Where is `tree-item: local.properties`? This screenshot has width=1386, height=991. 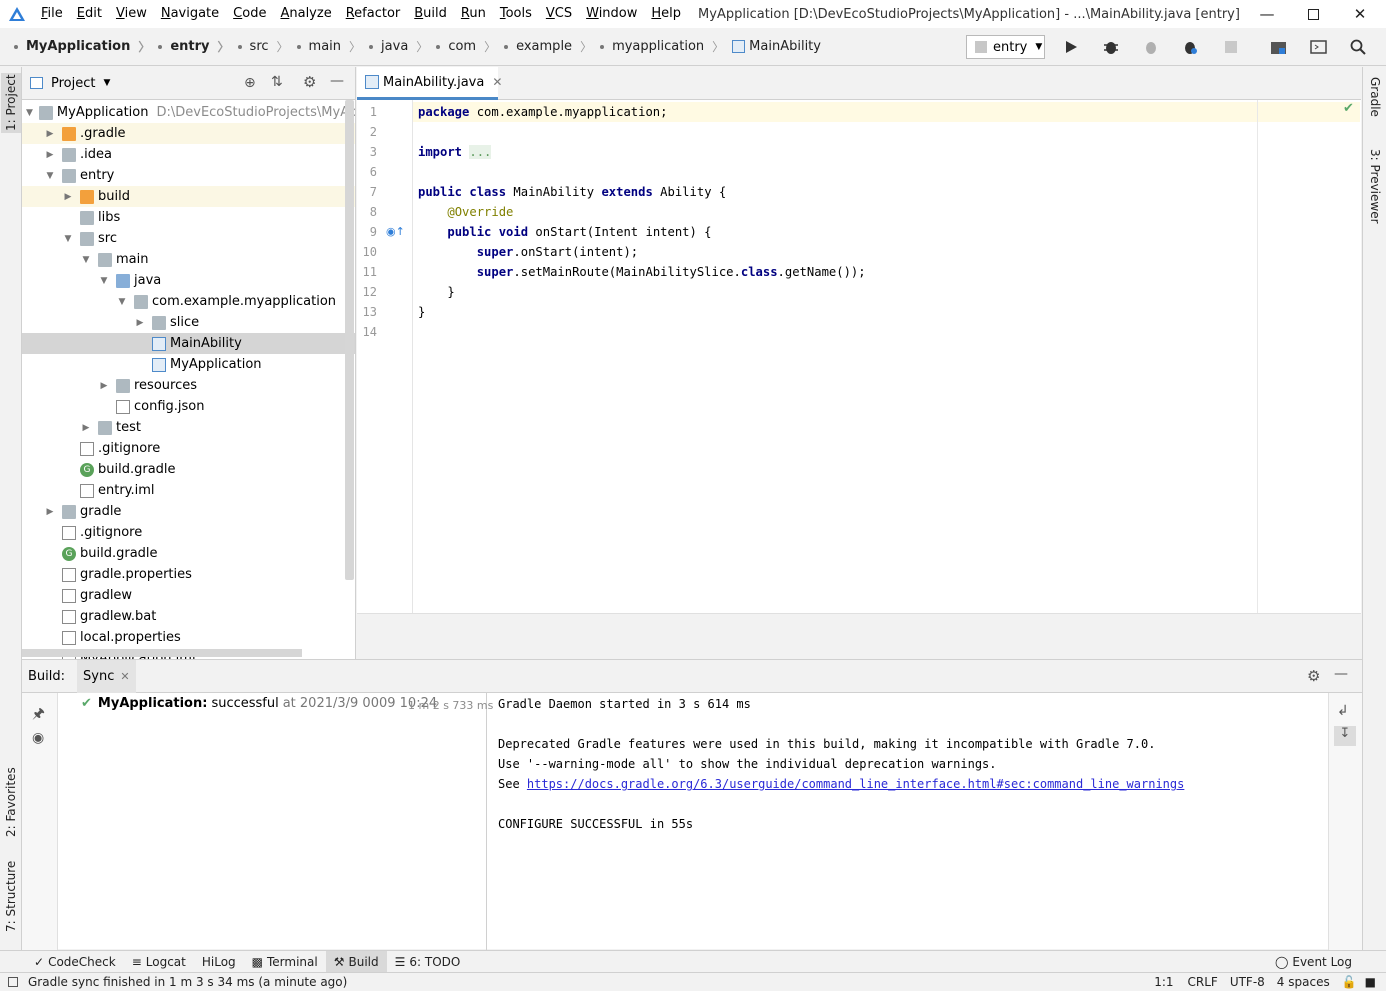 tree-item: local.properties is located at coordinates (188, 637).